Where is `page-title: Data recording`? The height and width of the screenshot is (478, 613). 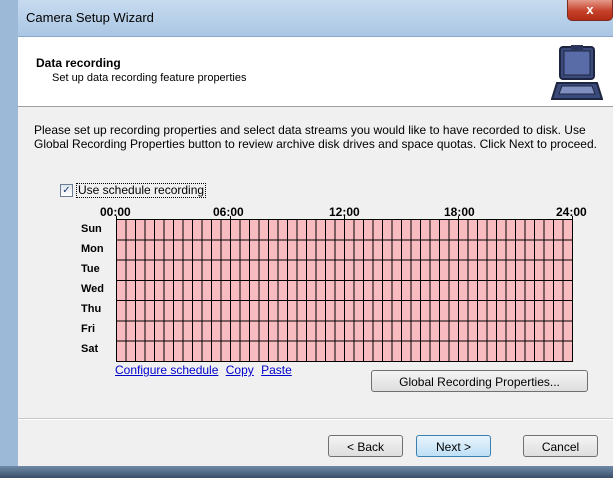 page-title: Data recording is located at coordinates (78, 63).